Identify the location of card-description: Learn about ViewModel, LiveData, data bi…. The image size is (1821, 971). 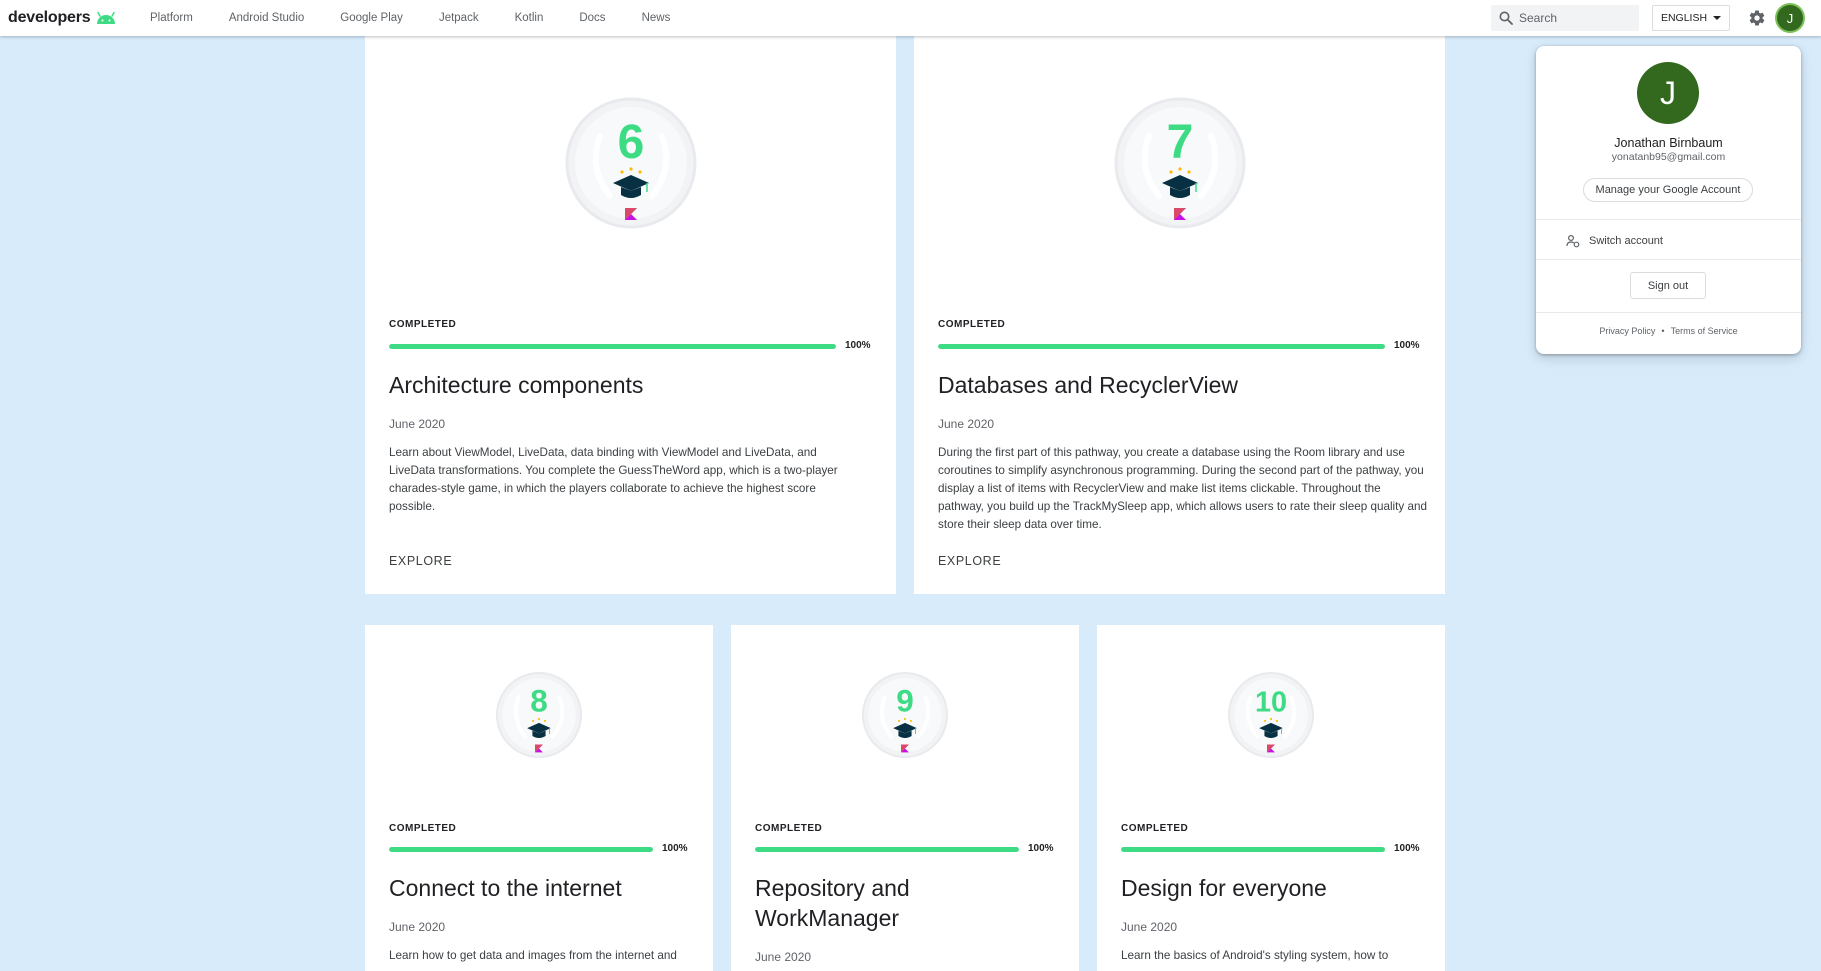
(613, 479).